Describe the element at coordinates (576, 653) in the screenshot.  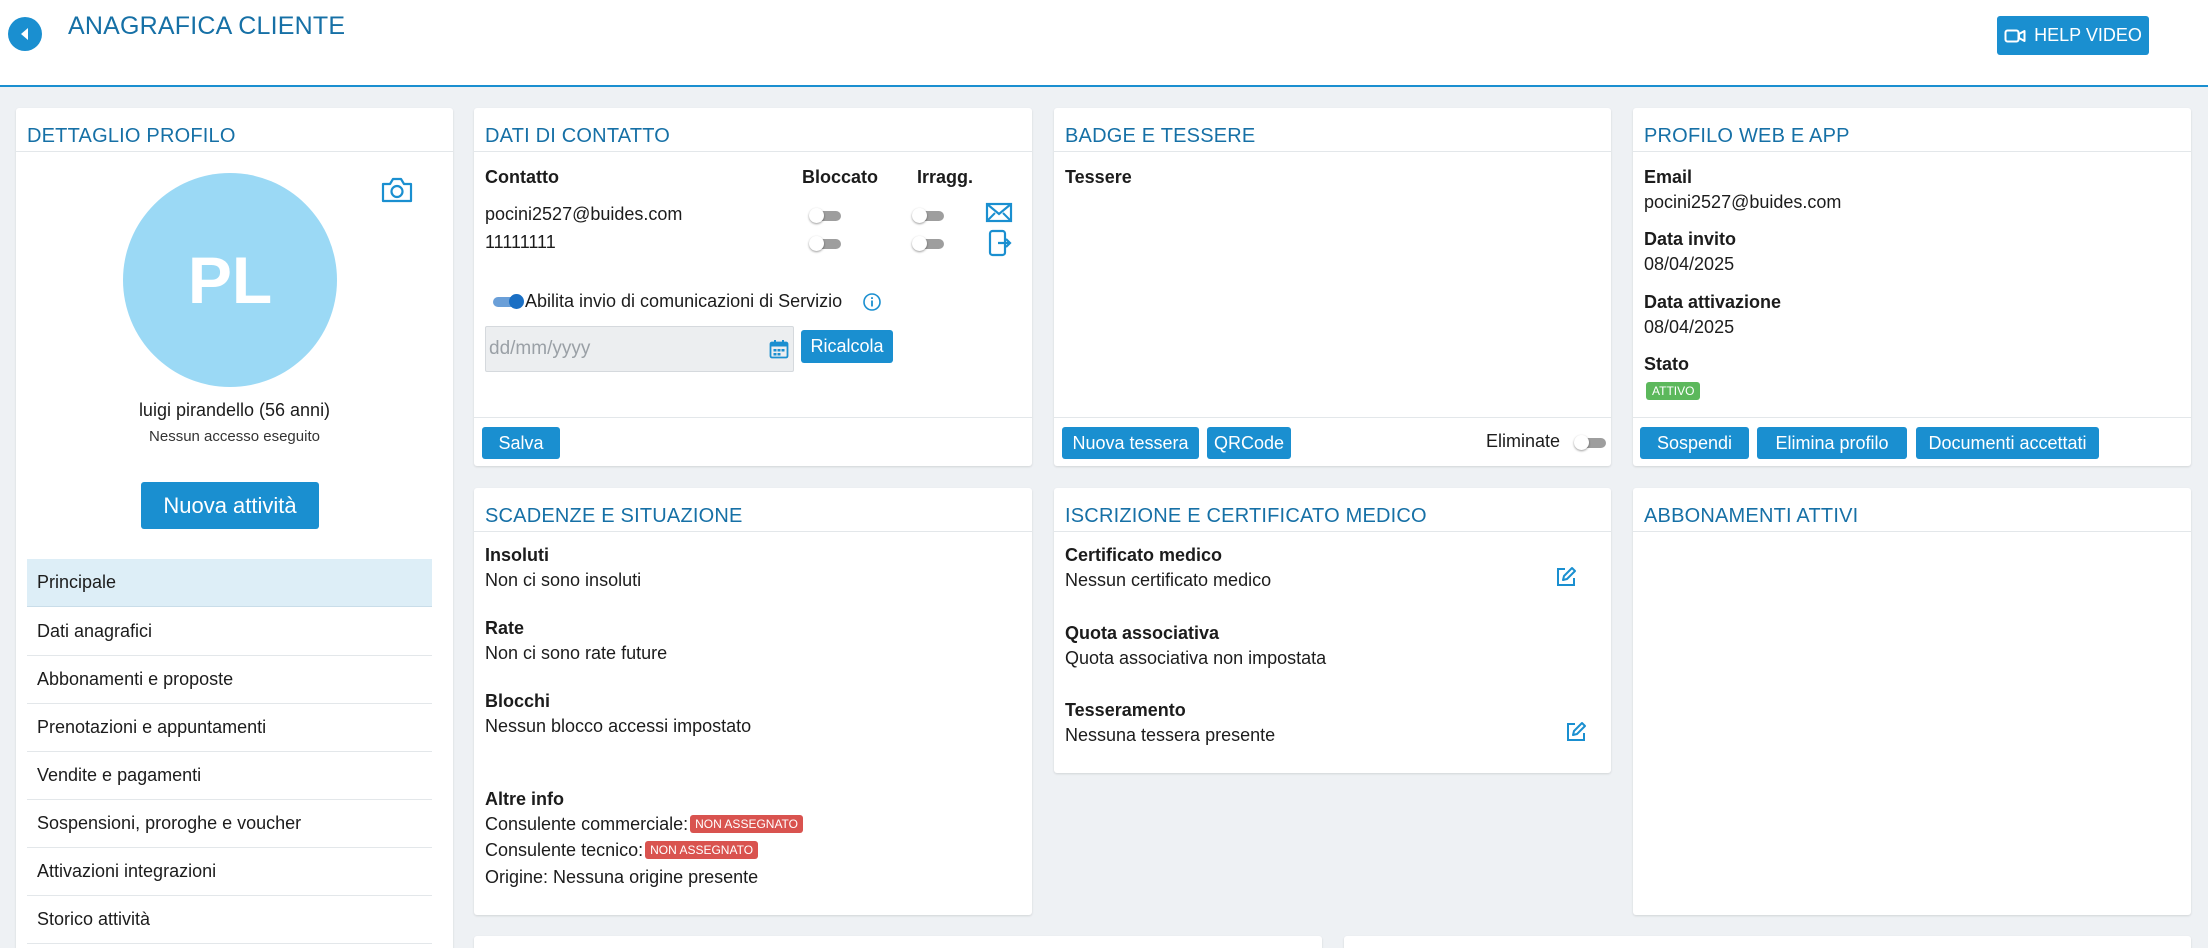
I see `rates-value: Non ci sono rate future` at that location.